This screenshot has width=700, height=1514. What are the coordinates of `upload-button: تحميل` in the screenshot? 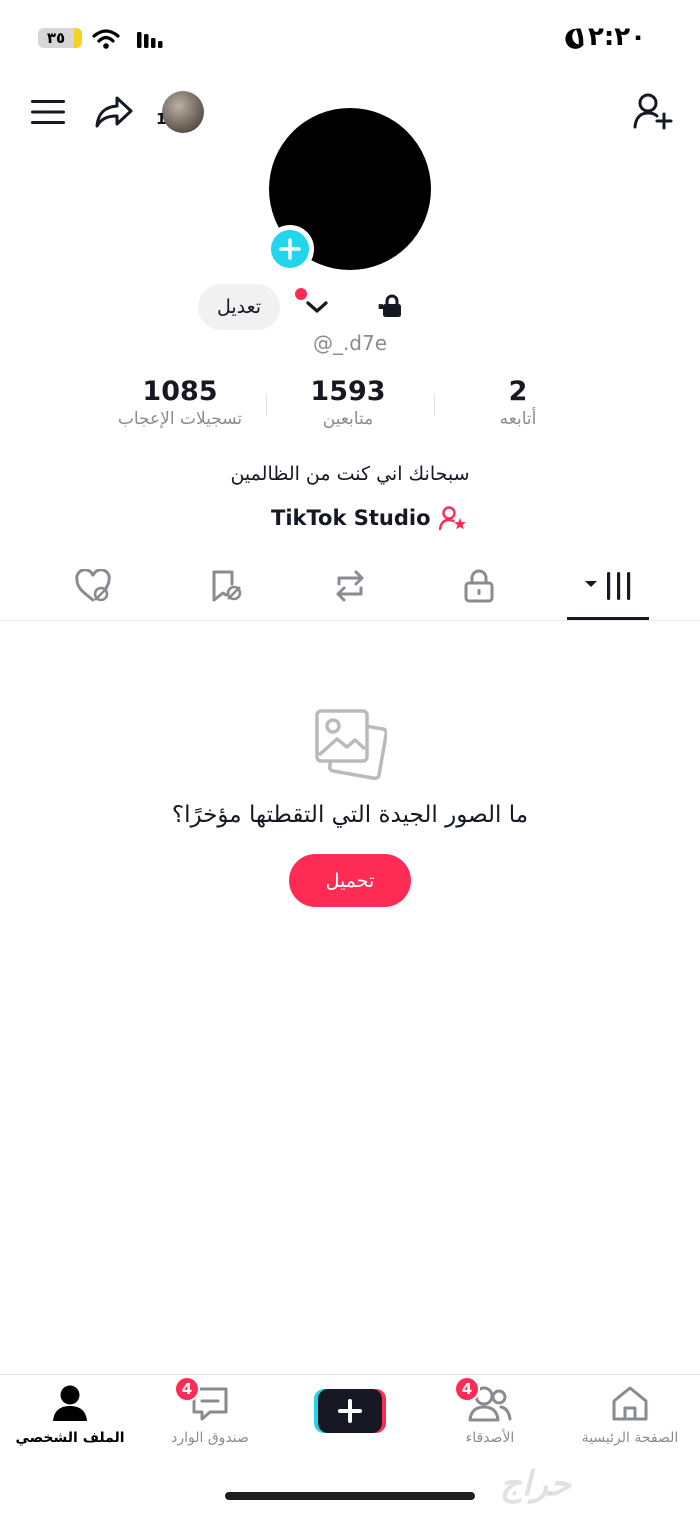 It's located at (350, 880).